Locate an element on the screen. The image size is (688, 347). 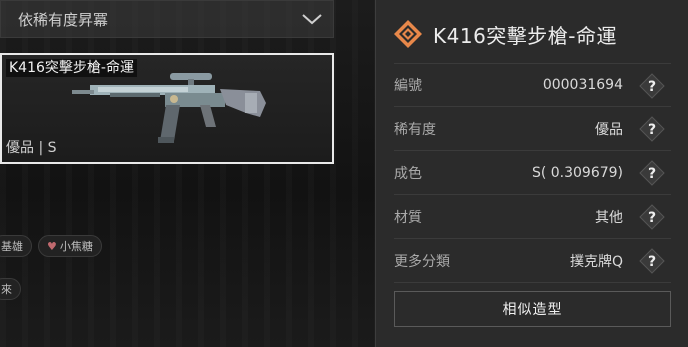
detail-header: K416突擊步槍-命運 is located at coordinates (505, 34).